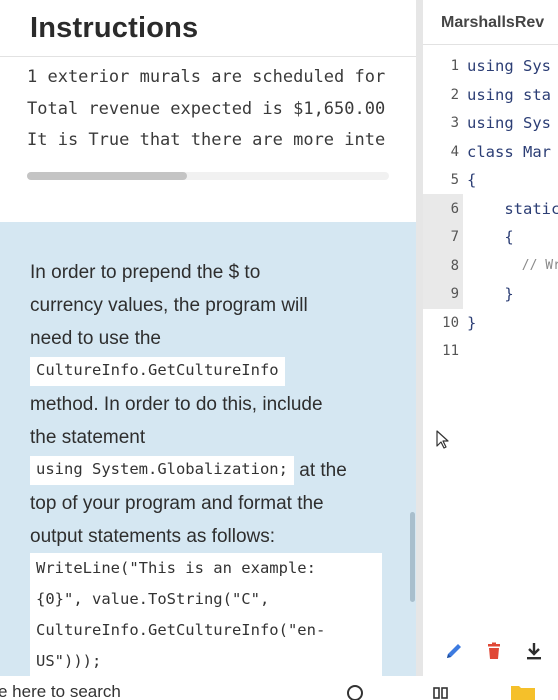 This screenshot has height=700, width=558. I want to click on trash-icon, so click(494, 651).